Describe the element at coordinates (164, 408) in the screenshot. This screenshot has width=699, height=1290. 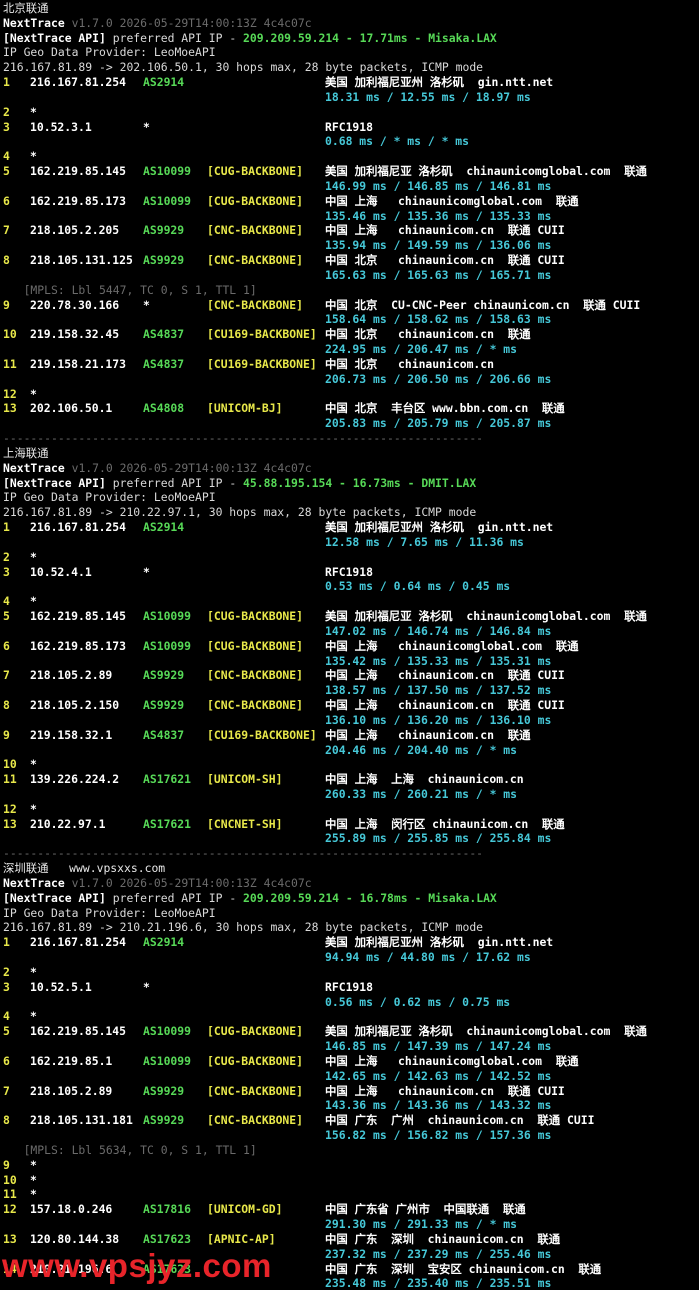
I see `hop-asn: AS4808` at that location.